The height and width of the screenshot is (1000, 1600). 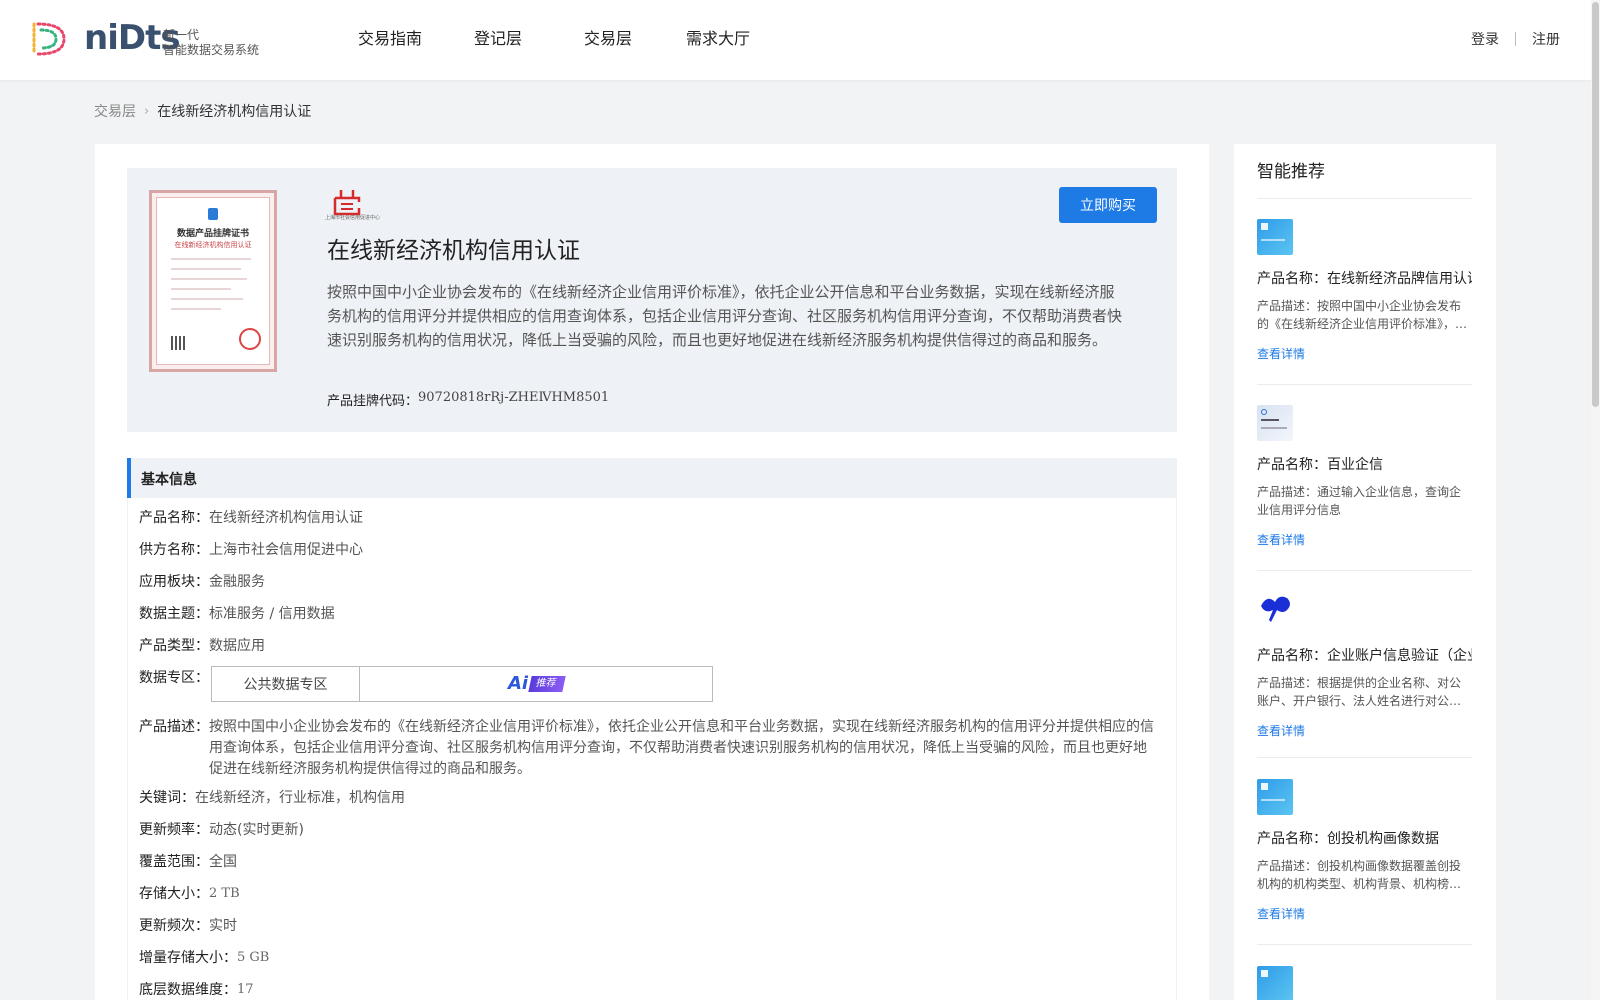 I want to click on info-value: 17, so click(x=245, y=989).